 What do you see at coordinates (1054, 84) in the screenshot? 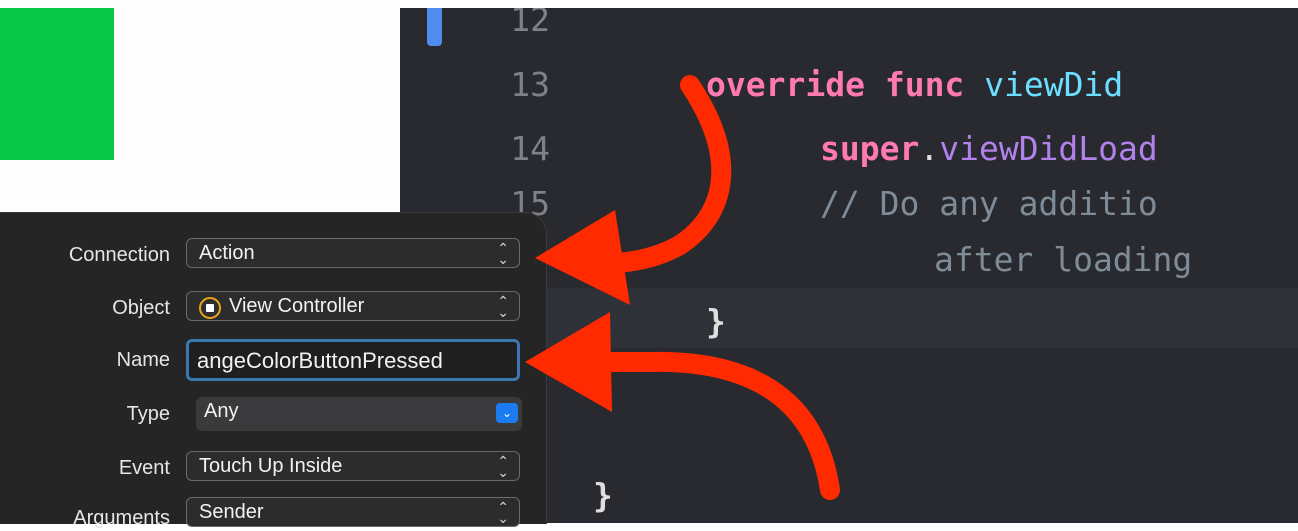
I see `function-name: viewDid` at bounding box center [1054, 84].